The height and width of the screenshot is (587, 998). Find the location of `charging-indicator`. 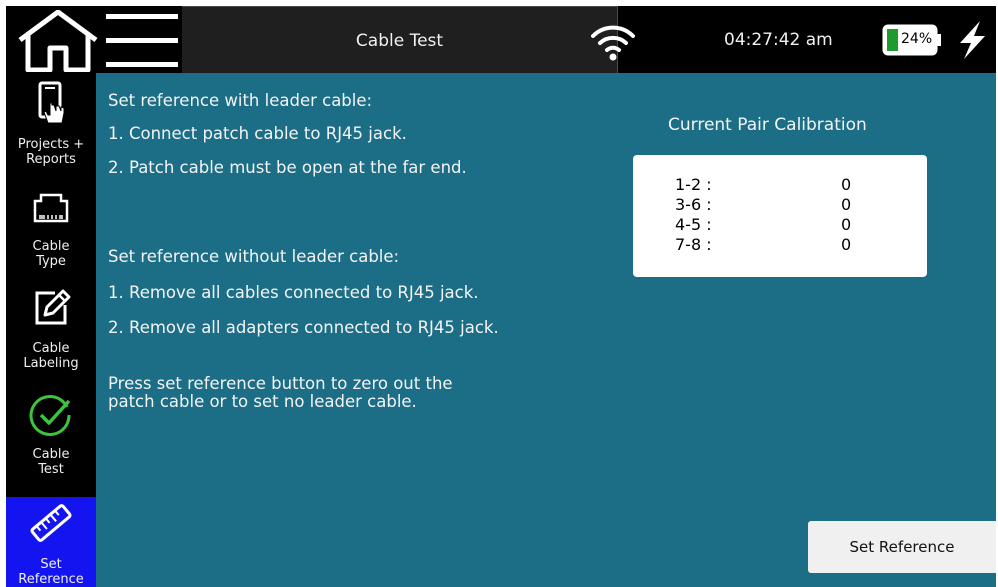

charging-indicator is located at coordinates (972, 40).